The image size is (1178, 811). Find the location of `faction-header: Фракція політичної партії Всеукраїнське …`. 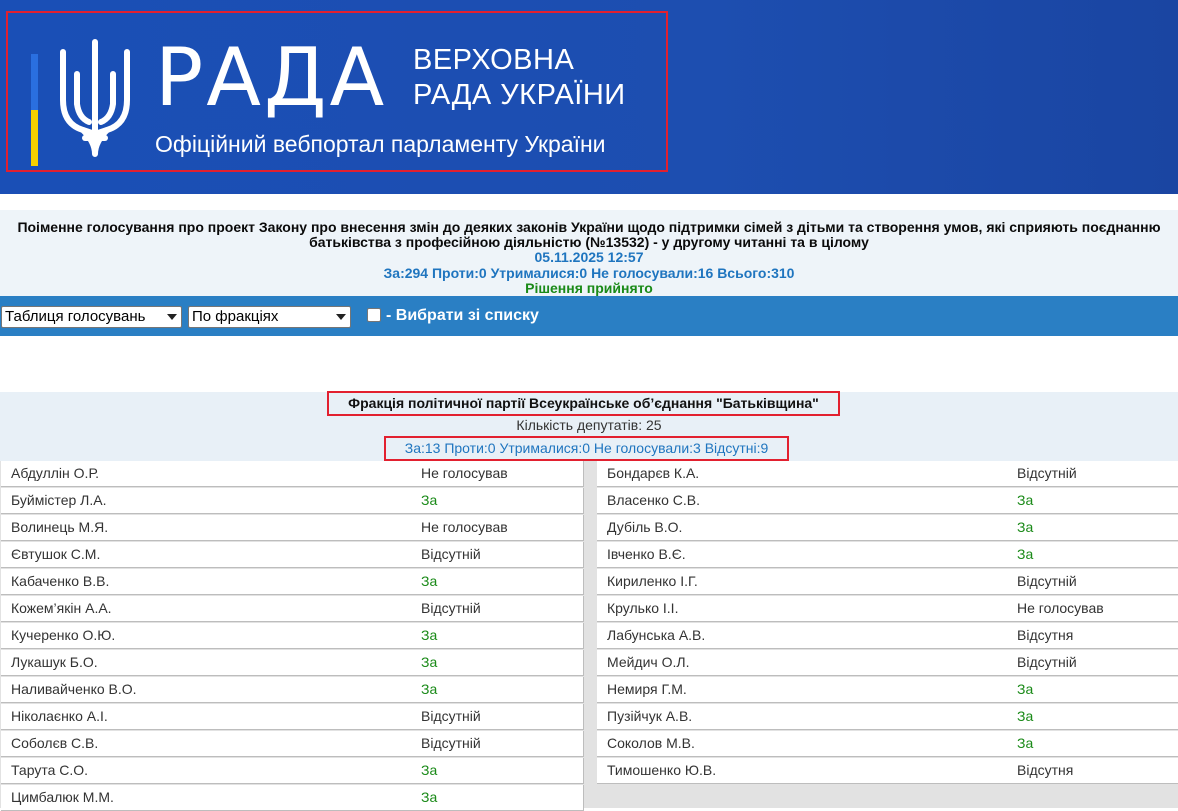

faction-header: Фракція політичної партії Всеукраїнське … is located at coordinates (589, 426).